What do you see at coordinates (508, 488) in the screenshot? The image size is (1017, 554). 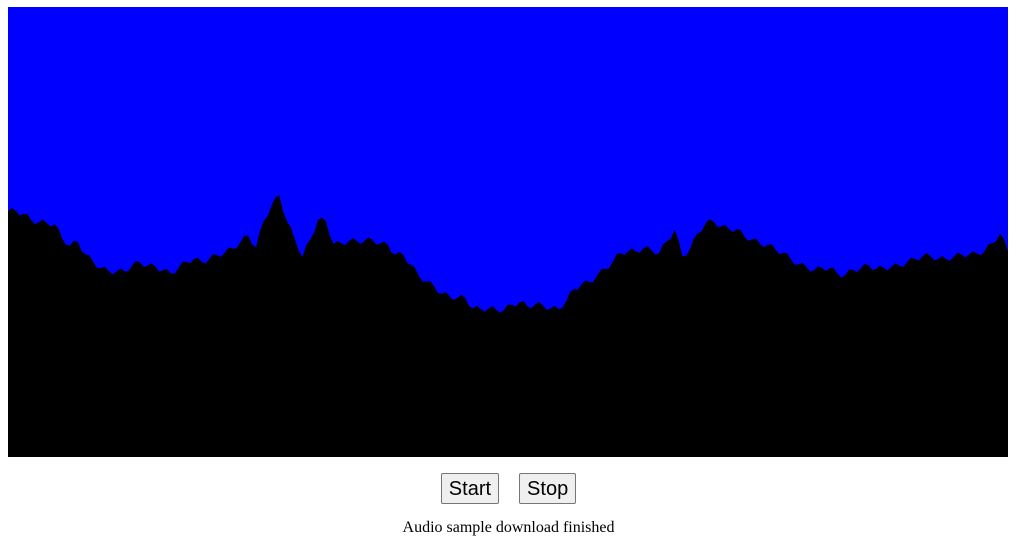 I see `playback-controls: Start Stop` at bounding box center [508, 488].